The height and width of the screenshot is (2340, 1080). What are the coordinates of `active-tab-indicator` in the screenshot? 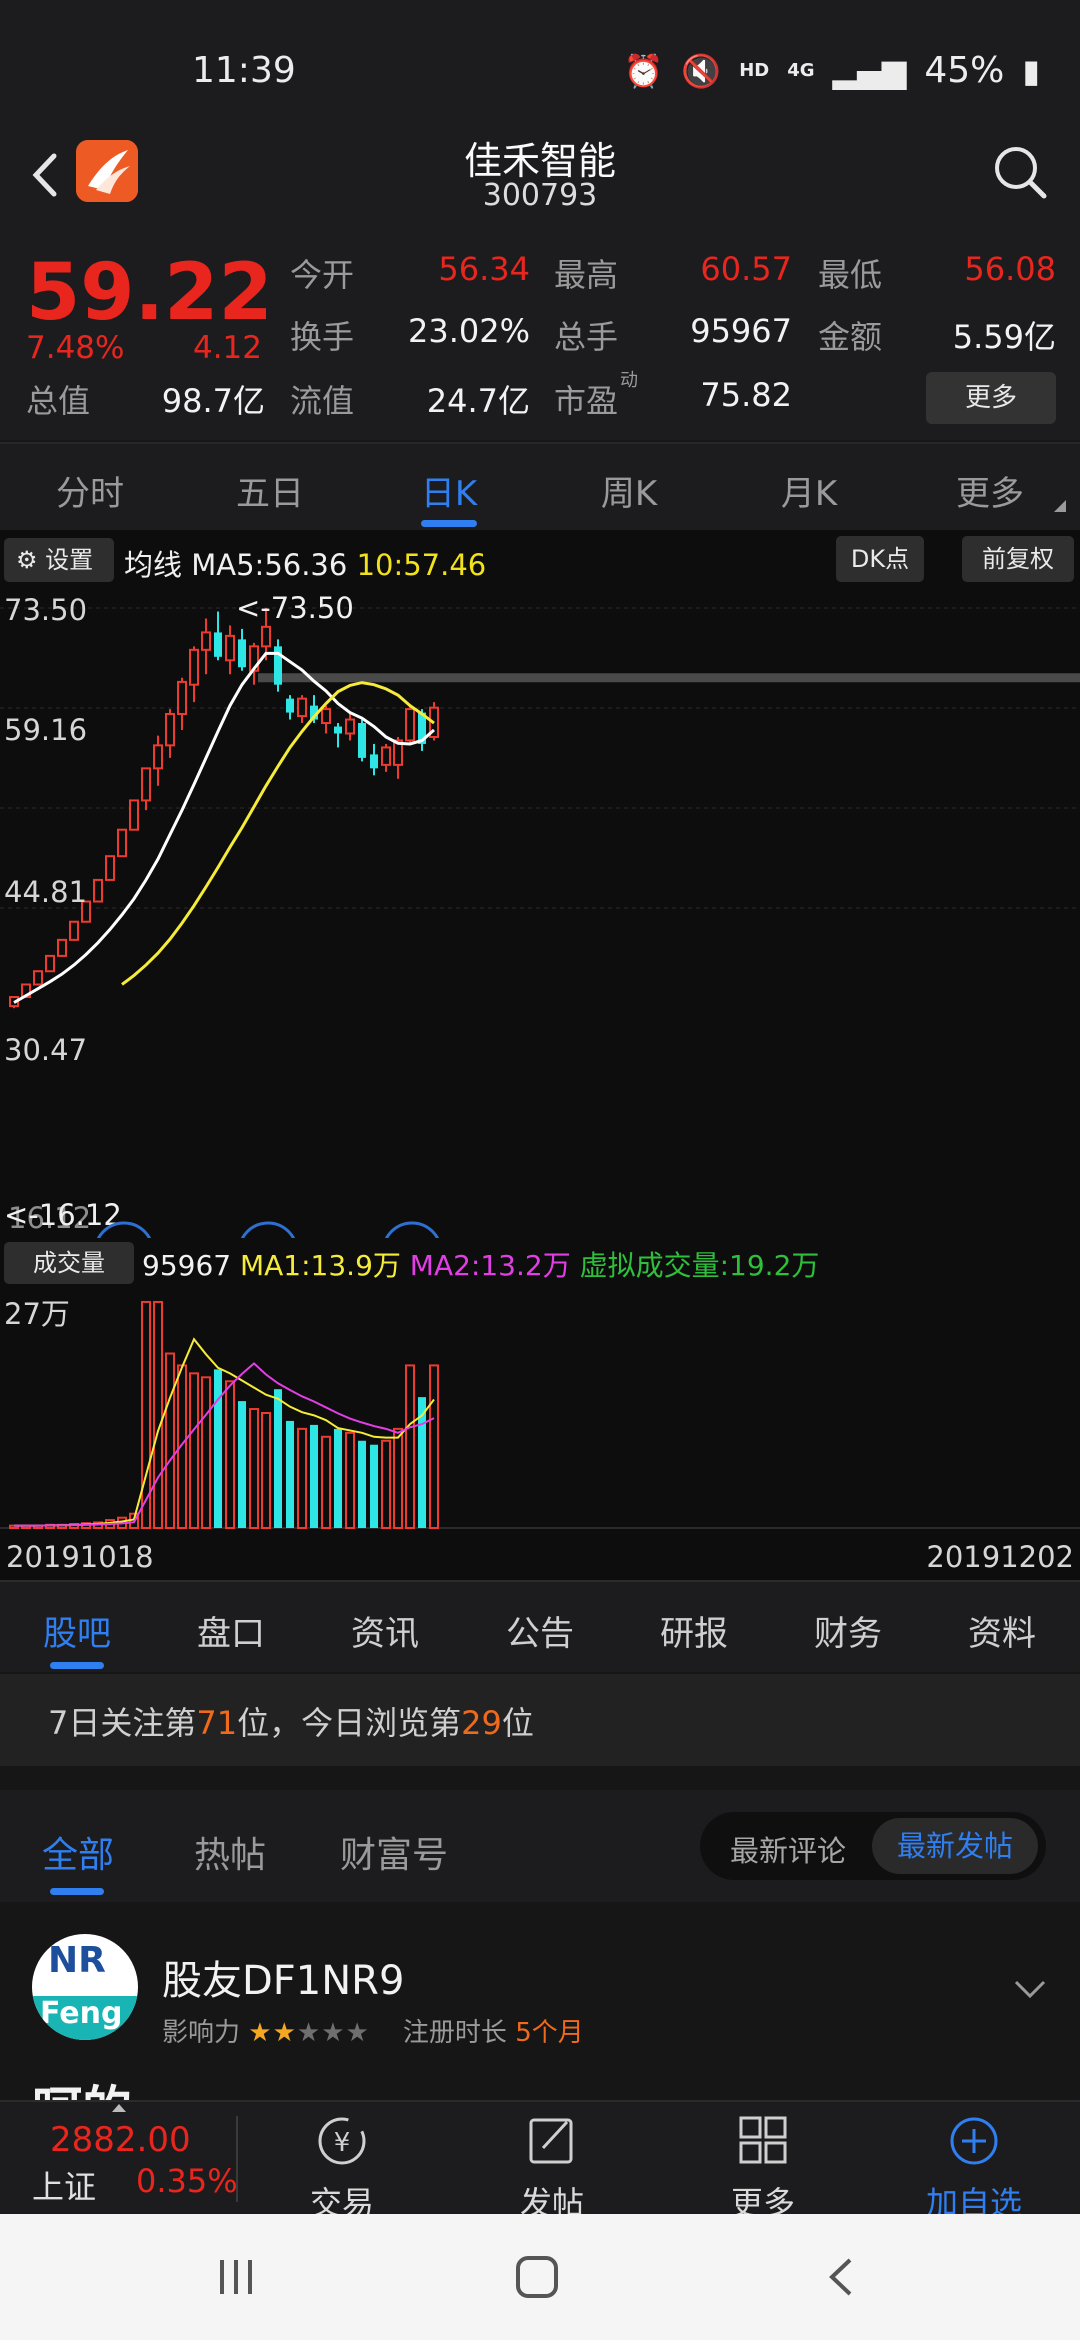 It's located at (449, 523).